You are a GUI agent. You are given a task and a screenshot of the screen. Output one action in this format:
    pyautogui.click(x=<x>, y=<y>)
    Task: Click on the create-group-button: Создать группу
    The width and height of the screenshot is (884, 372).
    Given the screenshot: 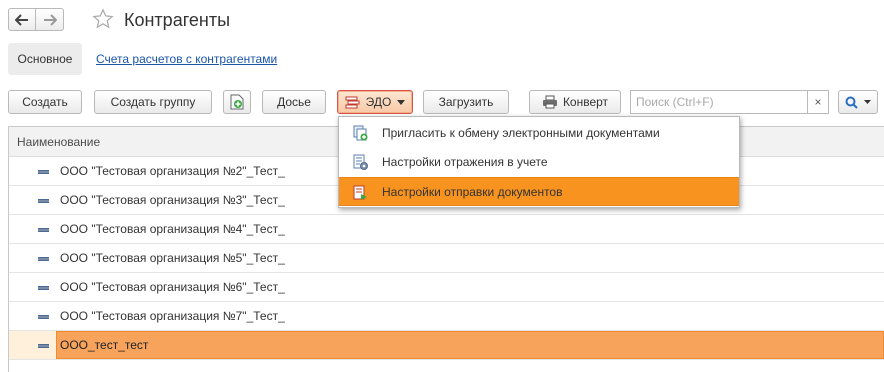 What is the action you would take?
    pyautogui.click(x=153, y=102)
    